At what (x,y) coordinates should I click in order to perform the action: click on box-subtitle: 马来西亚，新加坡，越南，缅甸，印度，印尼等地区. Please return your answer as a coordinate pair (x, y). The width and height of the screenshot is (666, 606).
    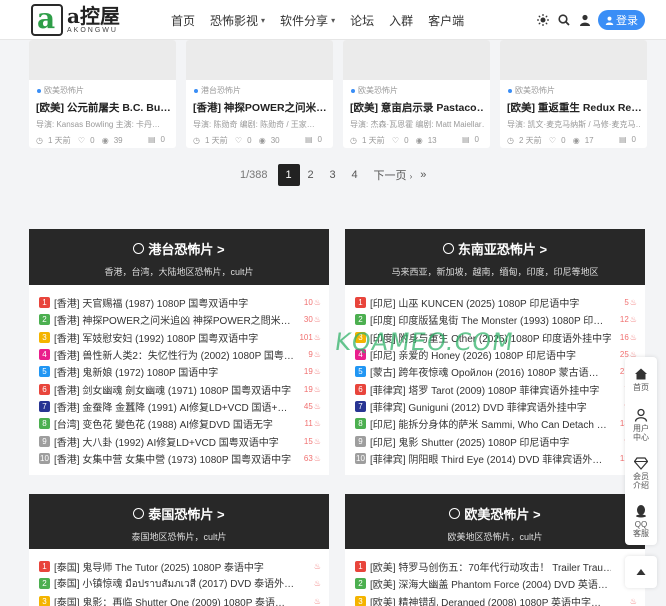
    Looking at the image, I should click on (495, 272).